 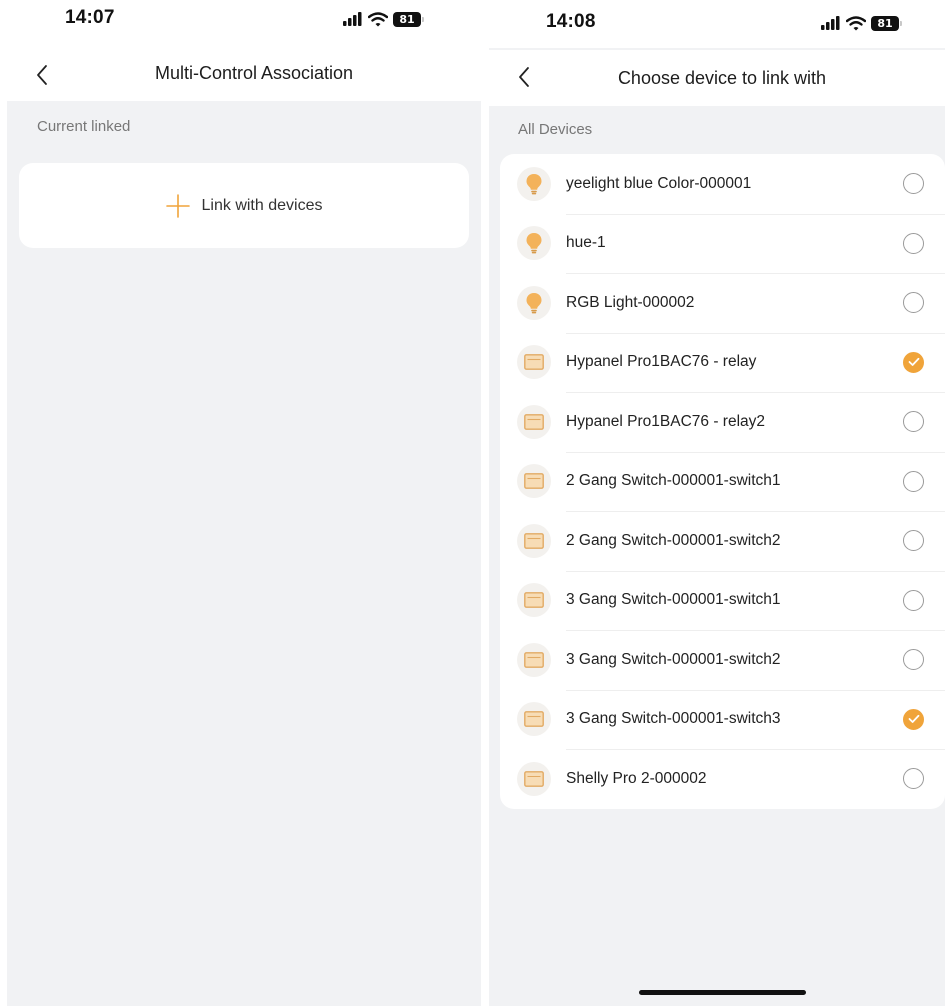 I want to click on device-row: 3 Gang Switch-000001-switch1, so click(x=722, y=600).